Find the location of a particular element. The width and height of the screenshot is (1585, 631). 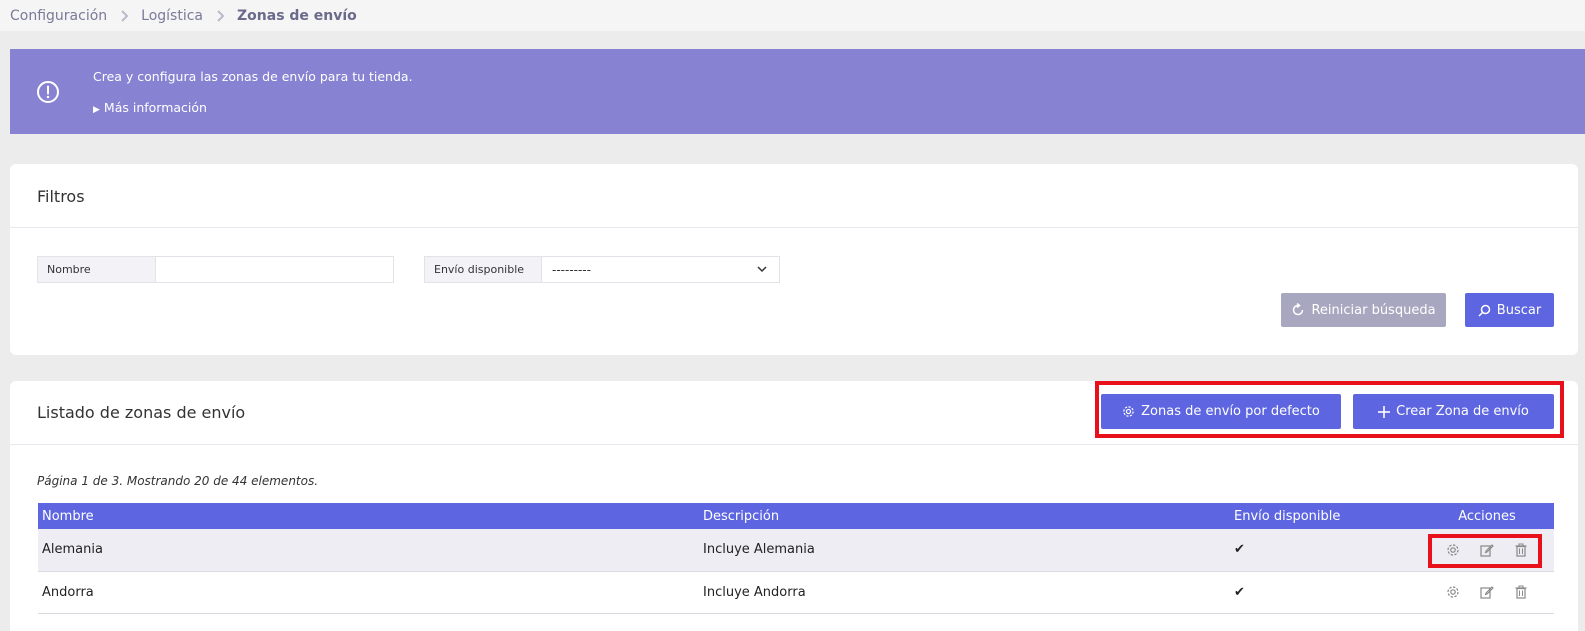

create-zone-button: Crear Zona de envío is located at coordinates (1453, 411).